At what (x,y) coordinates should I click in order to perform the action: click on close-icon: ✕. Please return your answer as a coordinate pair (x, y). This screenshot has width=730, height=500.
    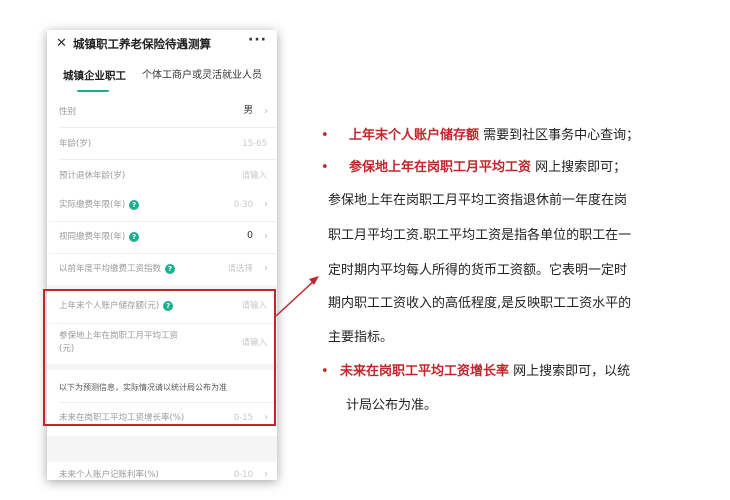
    Looking at the image, I should click on (61, 44).